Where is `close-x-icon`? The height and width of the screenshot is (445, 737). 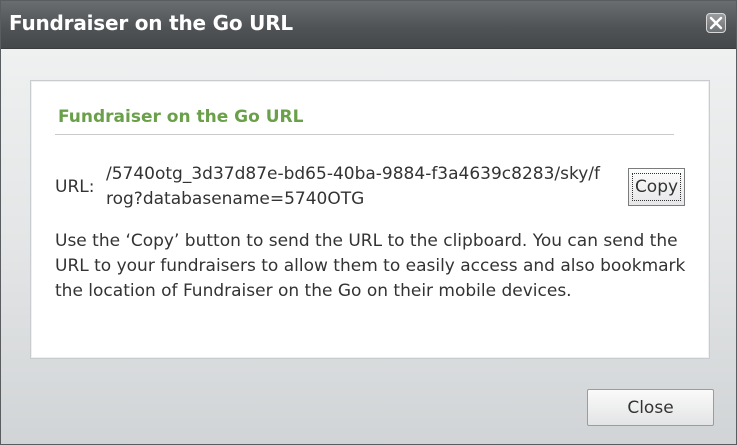
close-x-icon is located at coordinates (716, 23).